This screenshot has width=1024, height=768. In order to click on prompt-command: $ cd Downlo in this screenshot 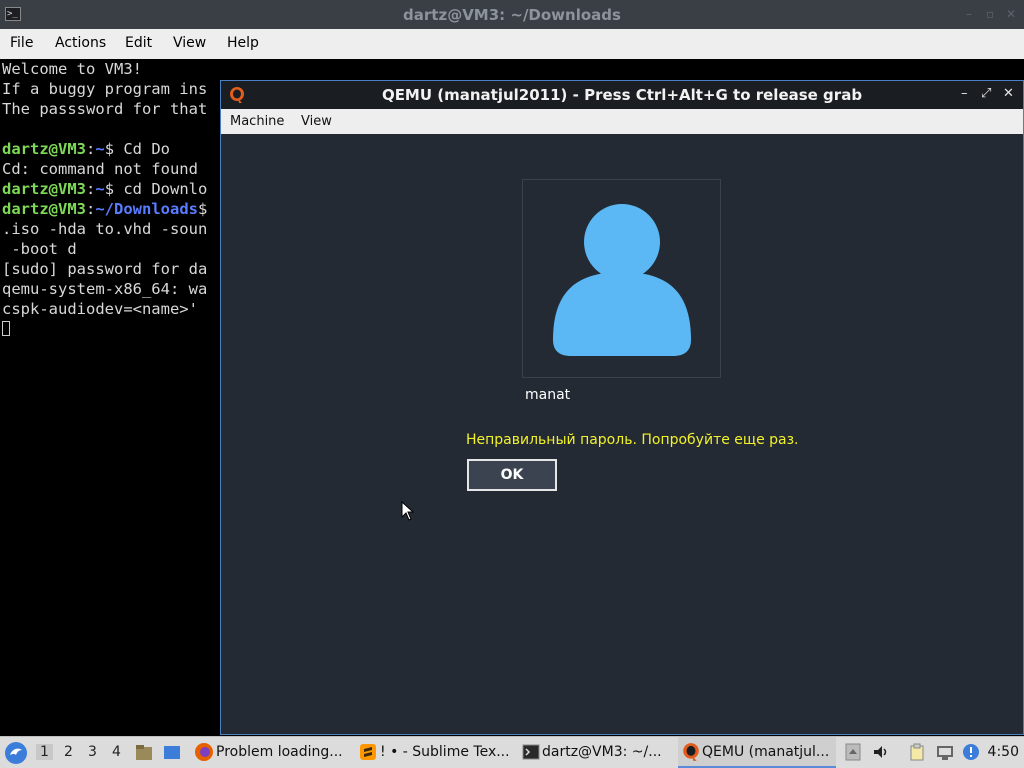, I will do `click(156, 189)`.